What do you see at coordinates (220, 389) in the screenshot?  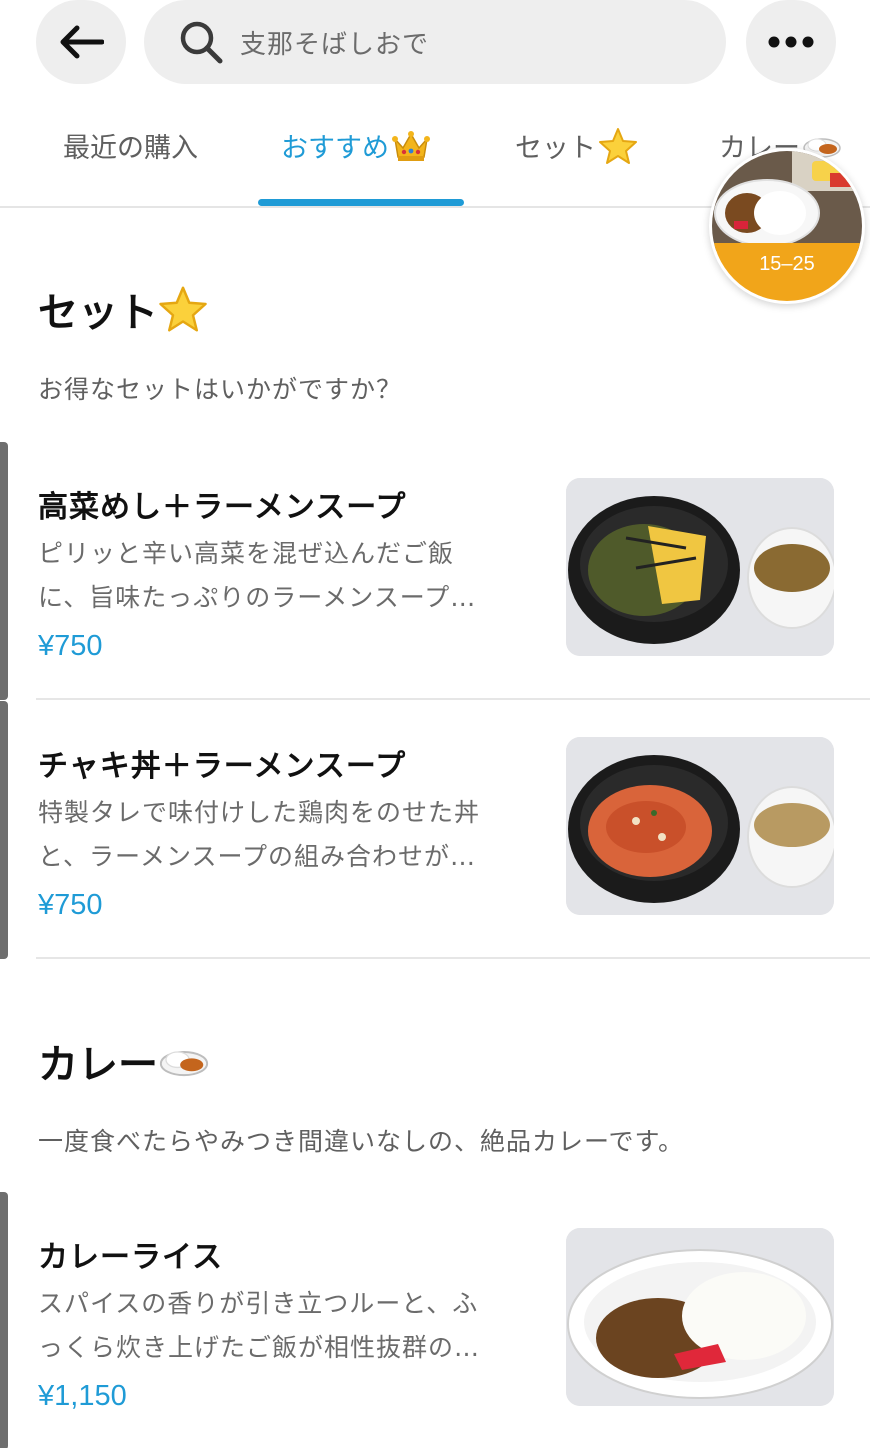 I see `section-description-set: お得なセットはいかがですか？` at bounding box center [220, 389].